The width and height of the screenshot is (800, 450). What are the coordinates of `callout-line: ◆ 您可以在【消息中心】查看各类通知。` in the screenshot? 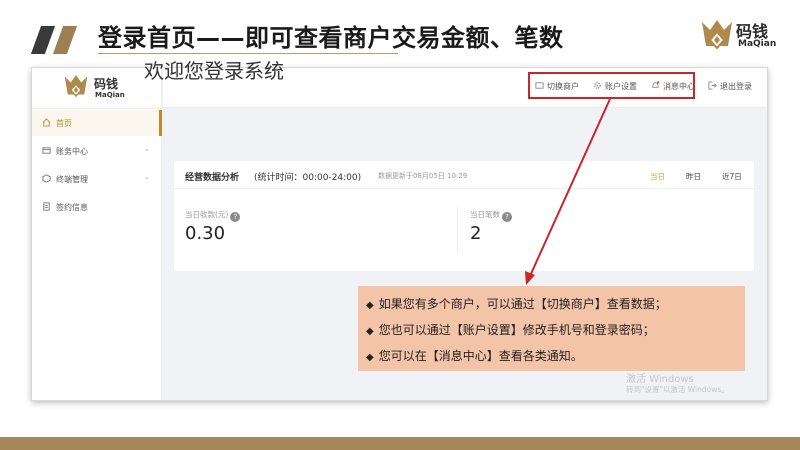 It's located at (474, 355).